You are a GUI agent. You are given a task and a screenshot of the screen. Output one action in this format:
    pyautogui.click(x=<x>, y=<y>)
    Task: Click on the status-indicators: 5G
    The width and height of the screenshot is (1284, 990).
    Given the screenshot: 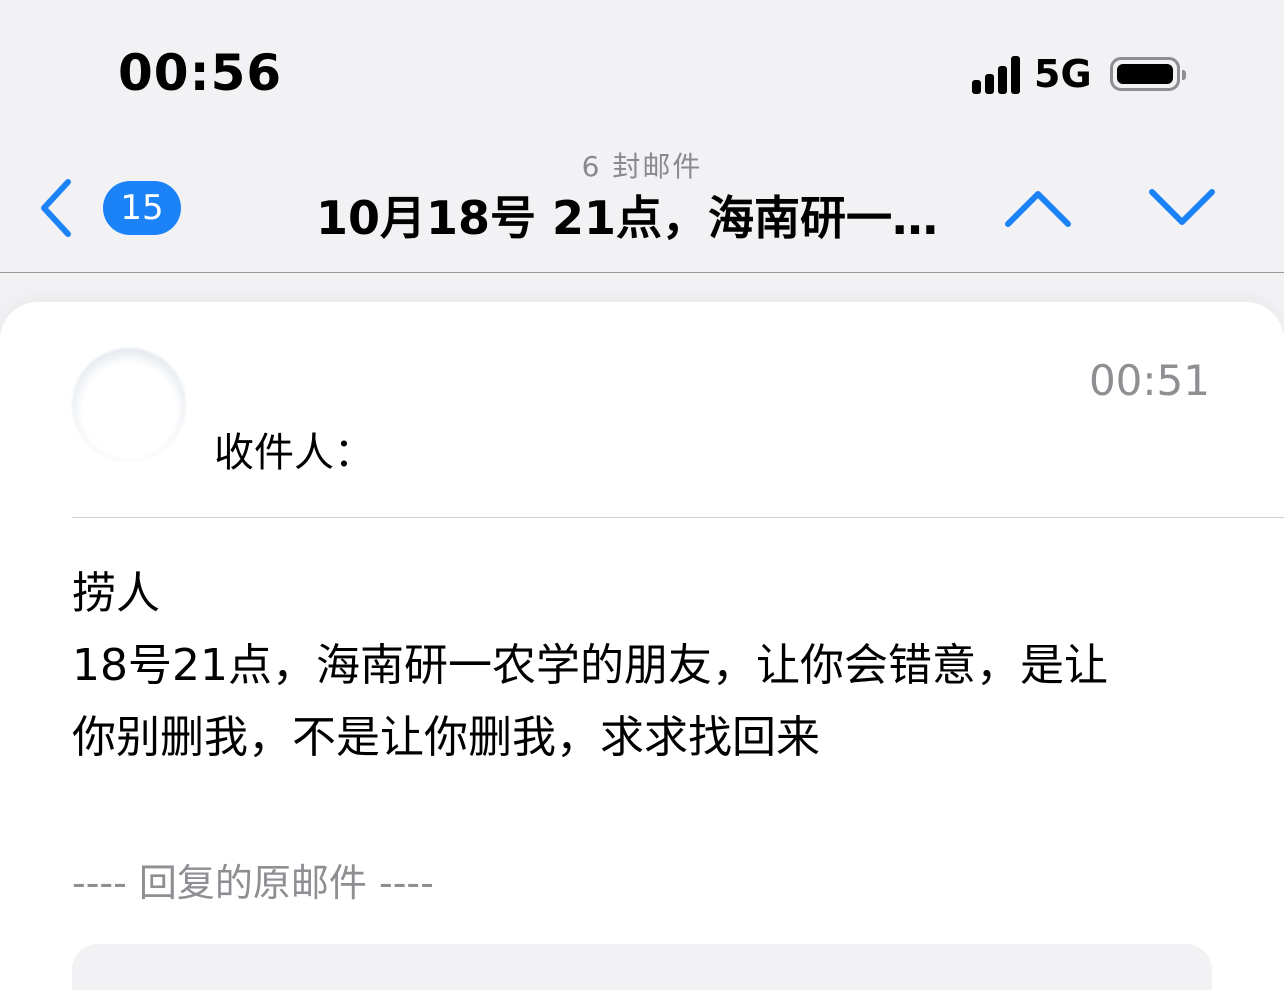 What is the action you would take?
    pyautogui.click(x=1079, y=74)
    